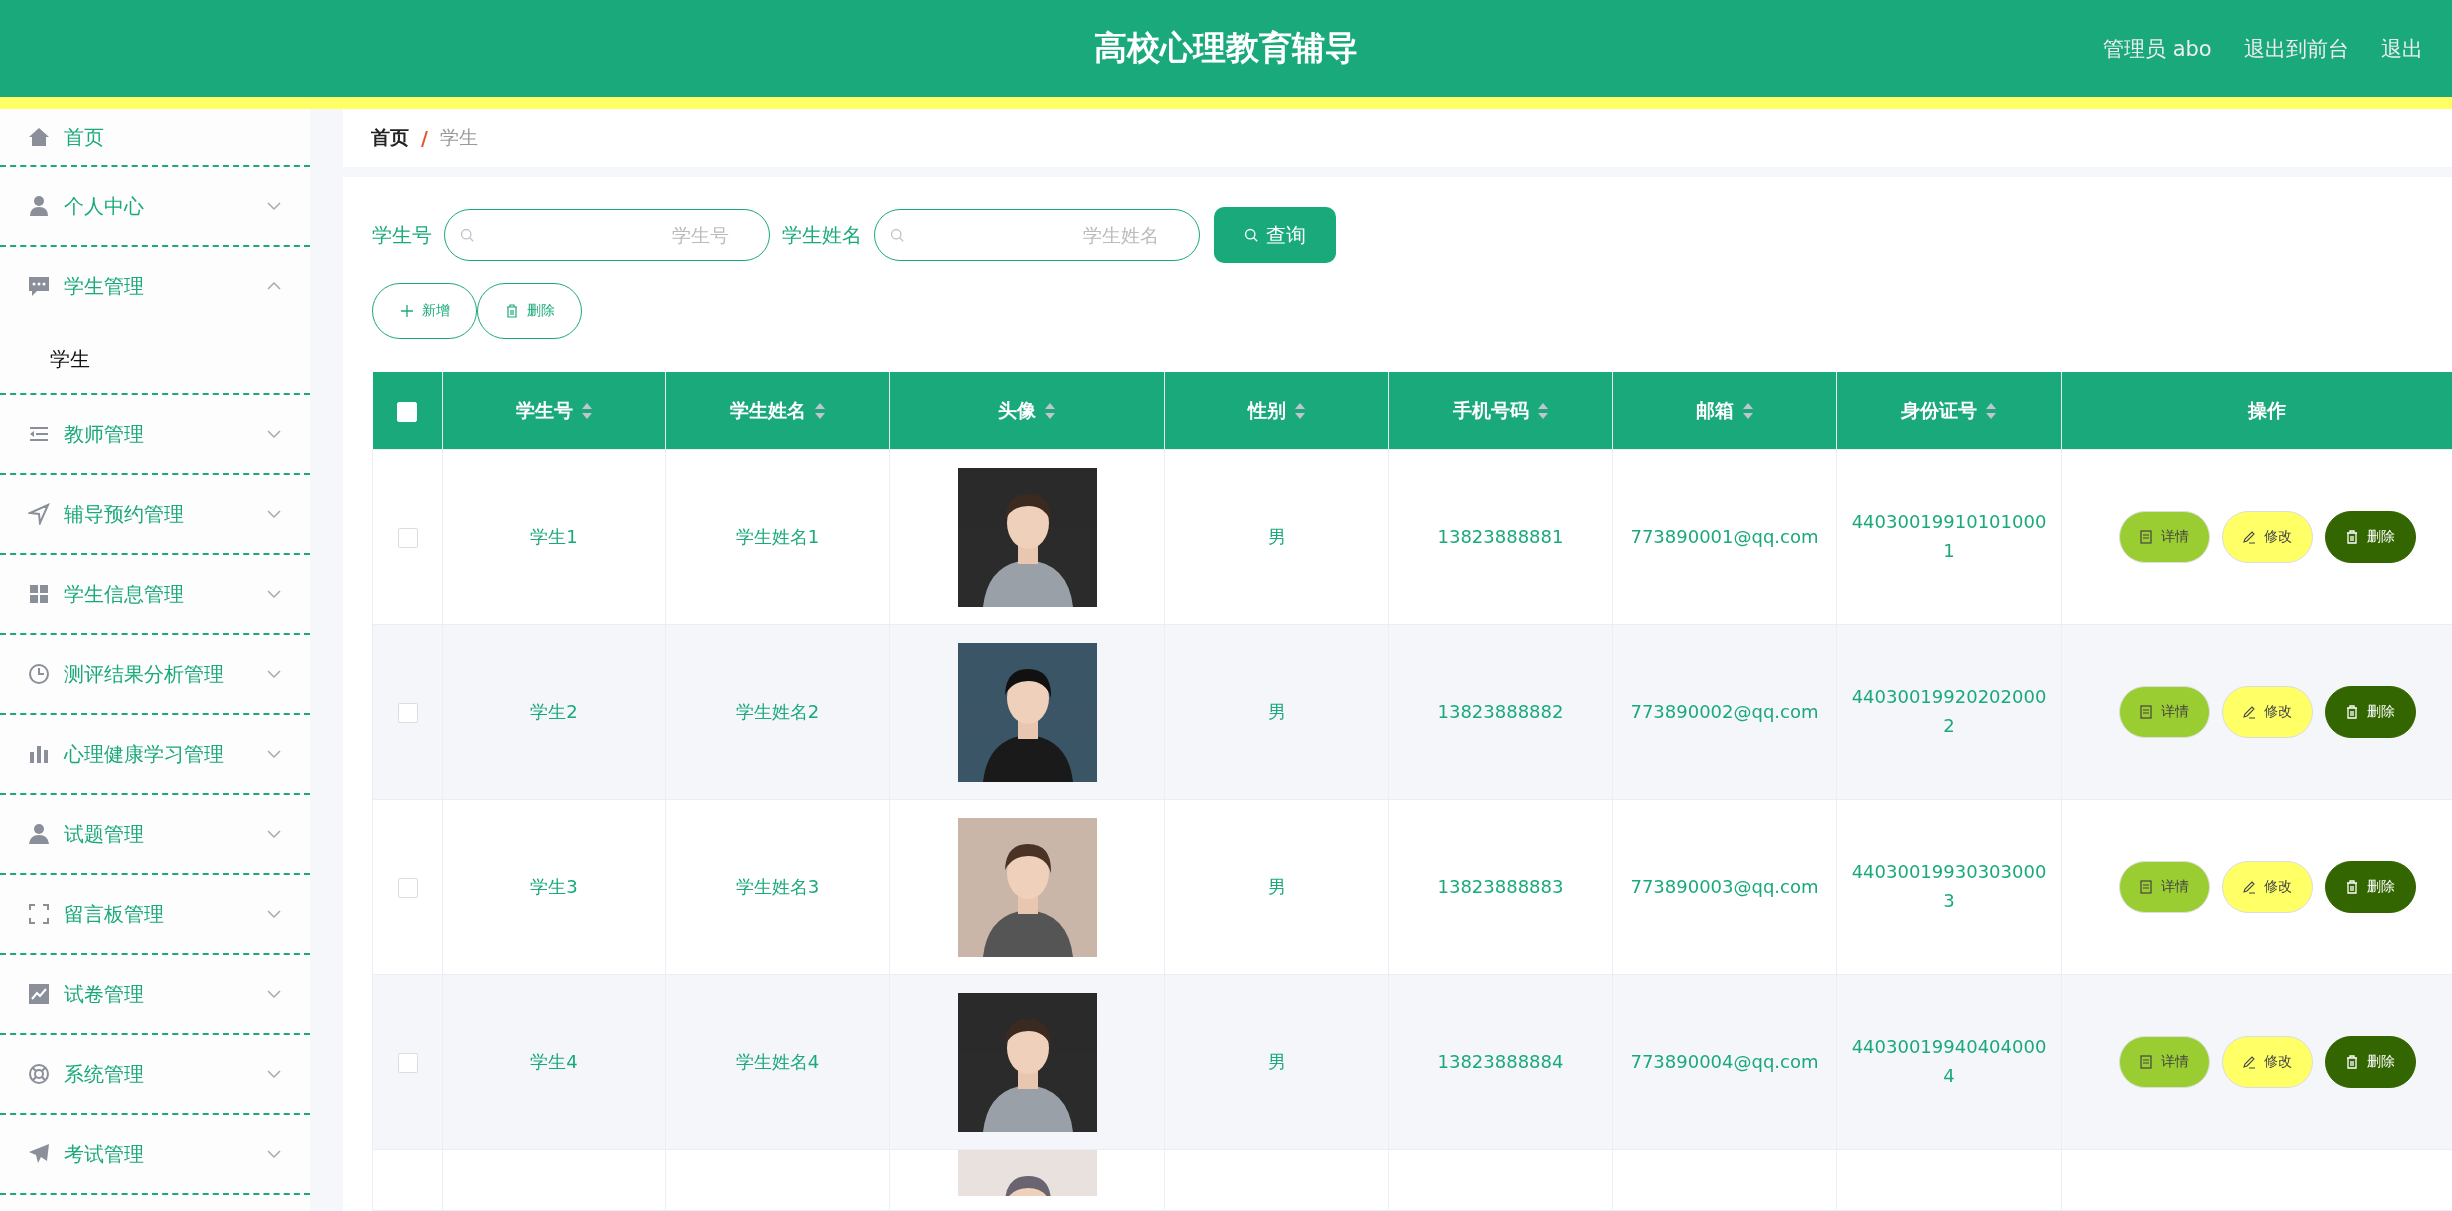  Describe the element at coordinates (1724, 1062) in the screenshot. I see `table-cell: 773890004@qq.com` at that location.